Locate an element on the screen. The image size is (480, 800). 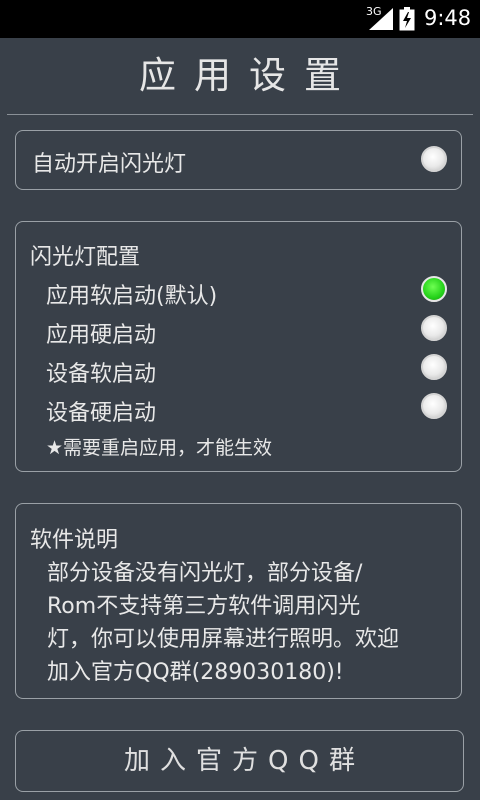
join-qq-group-button: 加入官方QQ群 is located at coordinates (239, 761).